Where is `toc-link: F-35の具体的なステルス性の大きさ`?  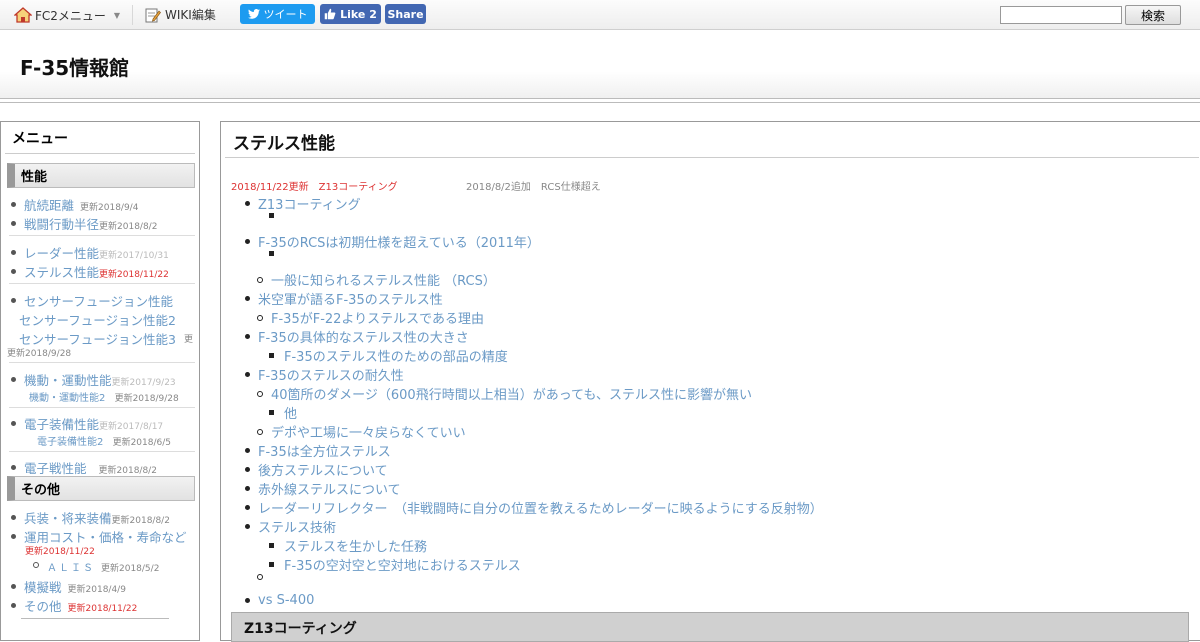
toc-link: F-35の具体的なステルス性の大きさ is located at coordinates (363, 336).